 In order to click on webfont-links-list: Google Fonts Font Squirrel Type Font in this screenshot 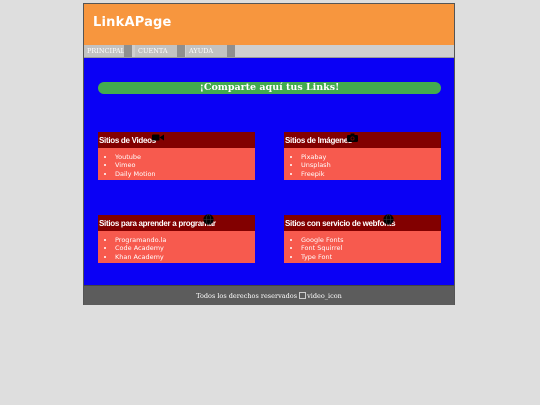, I will do `click(314, 248)`.